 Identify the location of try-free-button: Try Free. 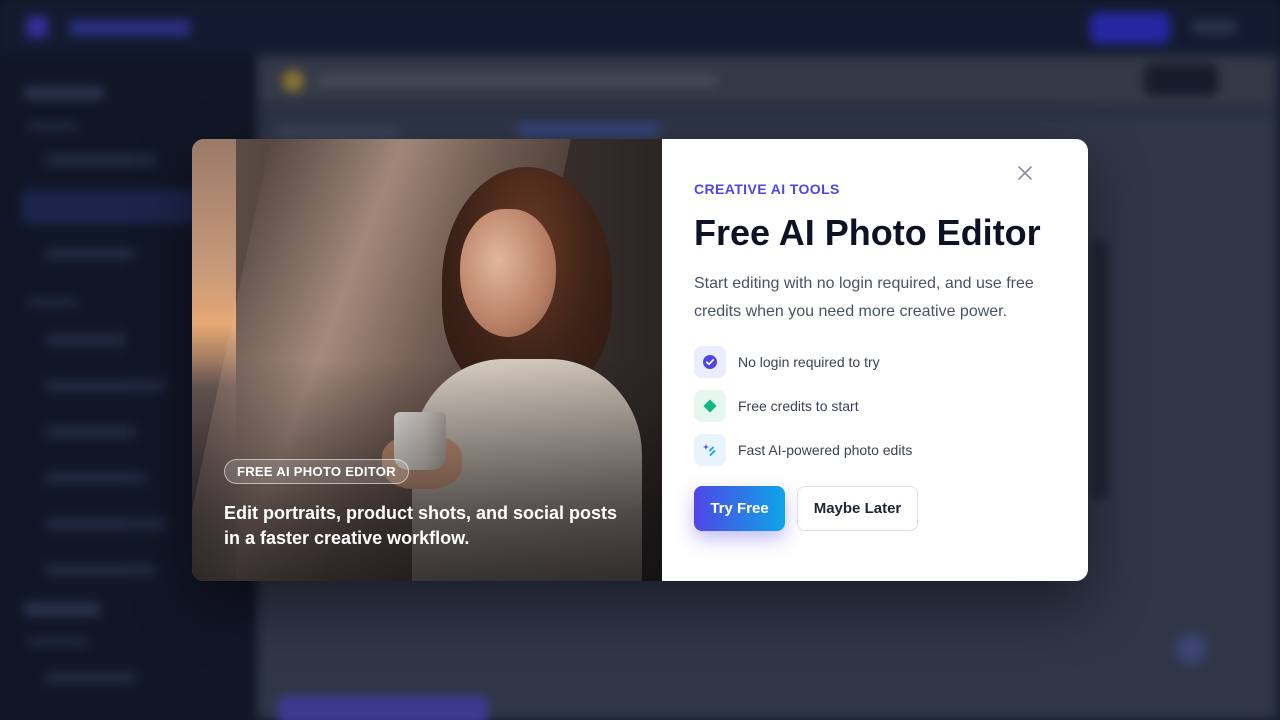
(739, 508).